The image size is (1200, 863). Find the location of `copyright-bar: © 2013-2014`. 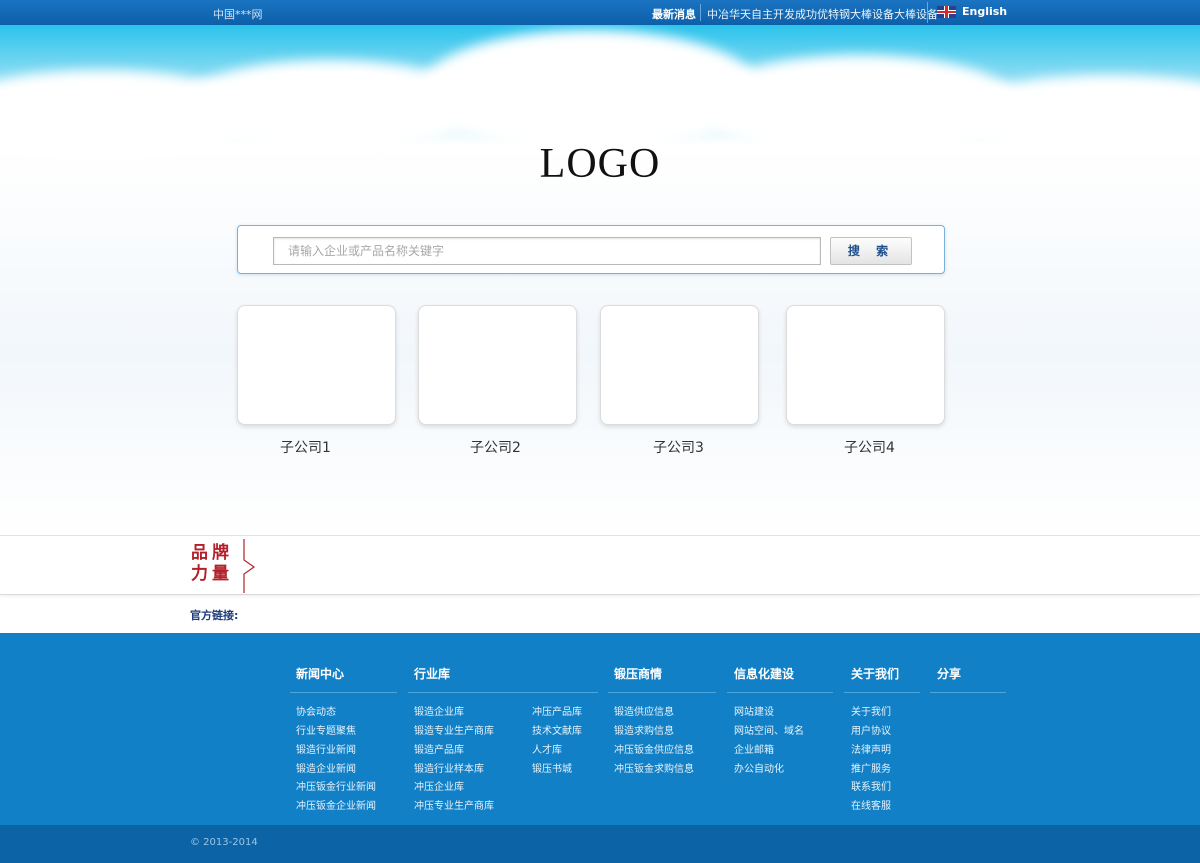

copyright-bar: © 2013-2014 is located at coordinates (600, 844).